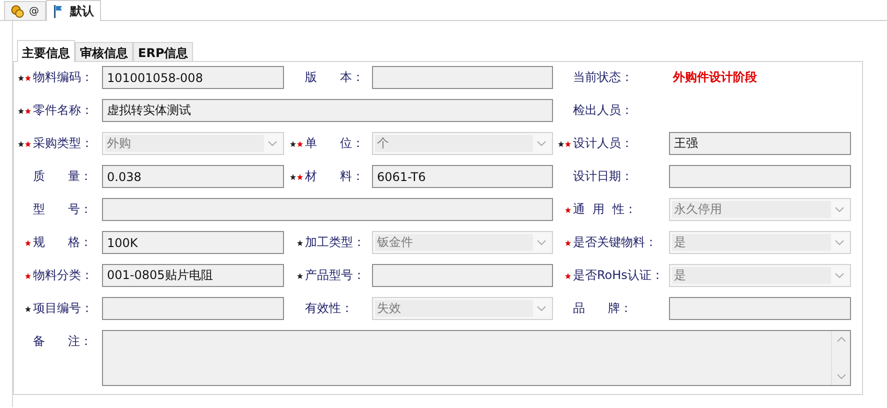 The image size is (887, 408). Describe the element at coordinates (603, 110) in the screenshot. I see `field-label: 检出人员：` at that location.